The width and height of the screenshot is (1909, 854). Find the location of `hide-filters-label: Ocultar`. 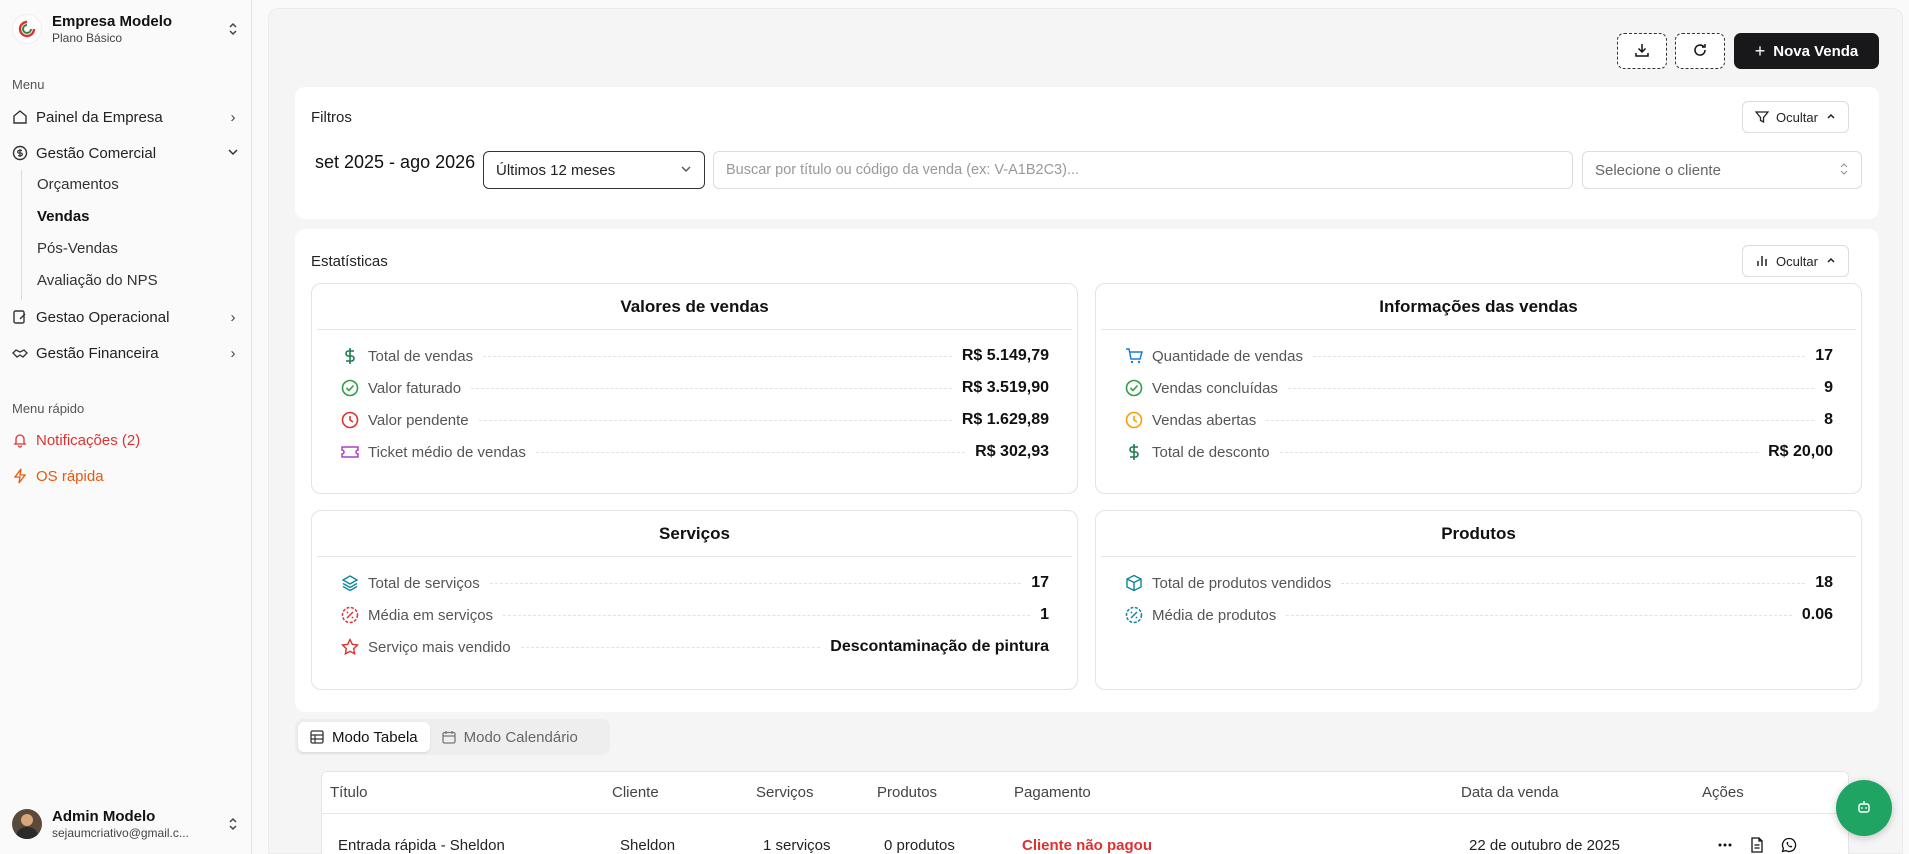

hide-filters-label: Ocultar is located at coordinates (1797, 117).